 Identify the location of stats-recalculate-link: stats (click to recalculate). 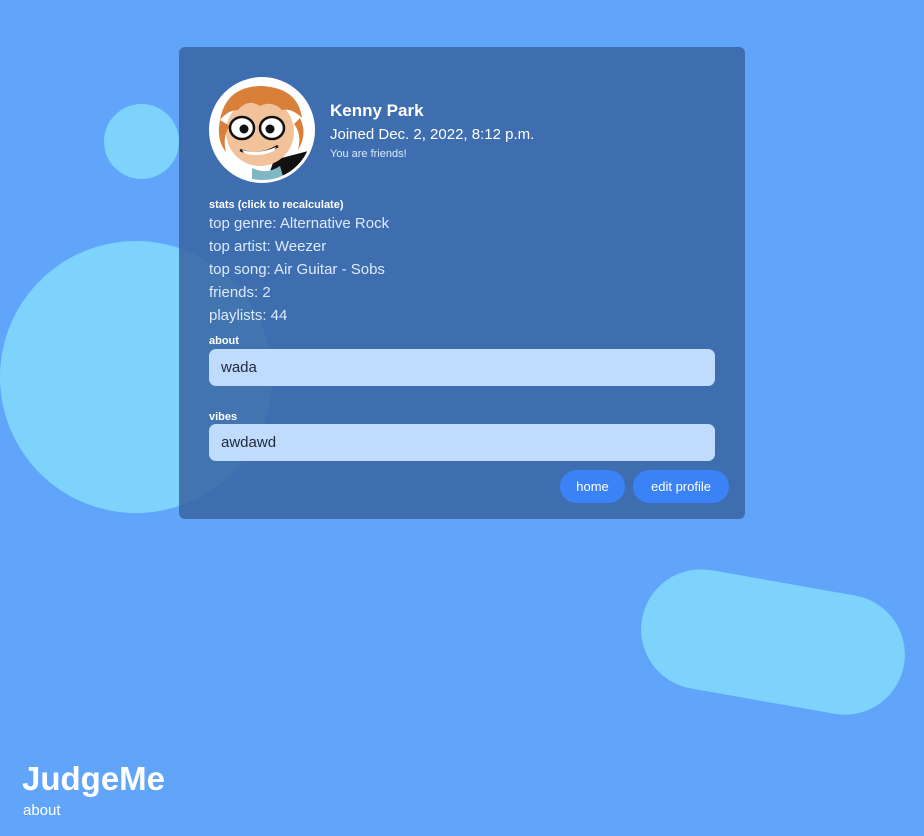
(276, 205).